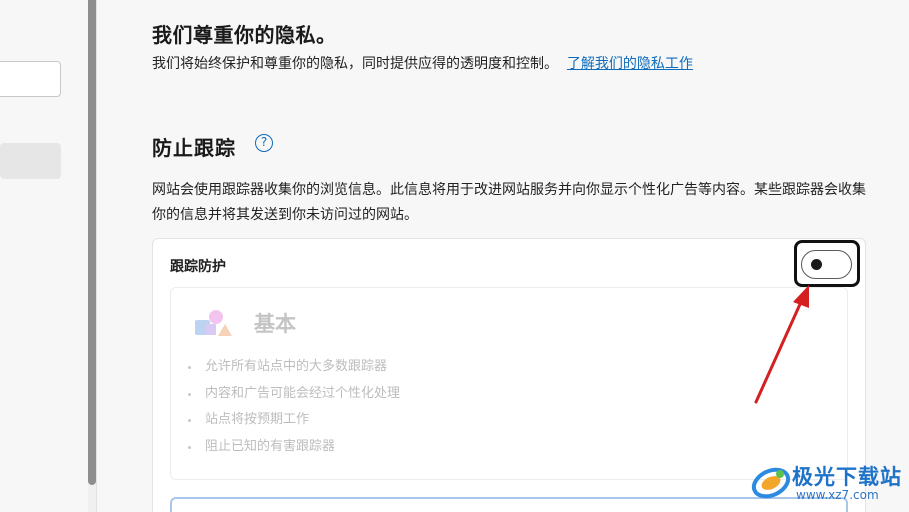 The height and width of the screenshot is (512, 909). Describe the element at coordinates (96, 256) in the screenshot. I see `vertical-divider` at that location.